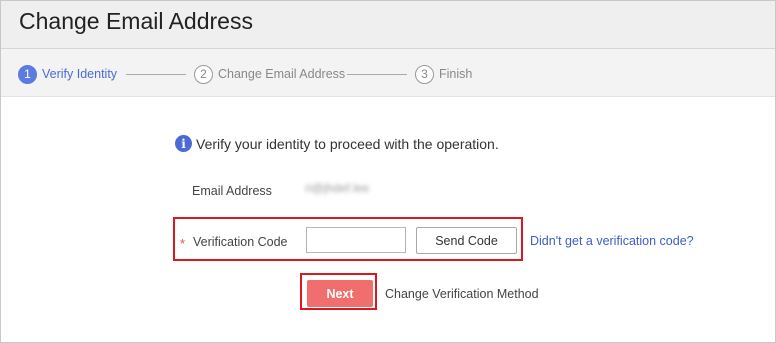 The image size is (776, 343). What do you see at coordinates (612, 241) in the screenshot?
I see `no-code-link: Didn't get a verification code?` at bounding box center [612, 241].